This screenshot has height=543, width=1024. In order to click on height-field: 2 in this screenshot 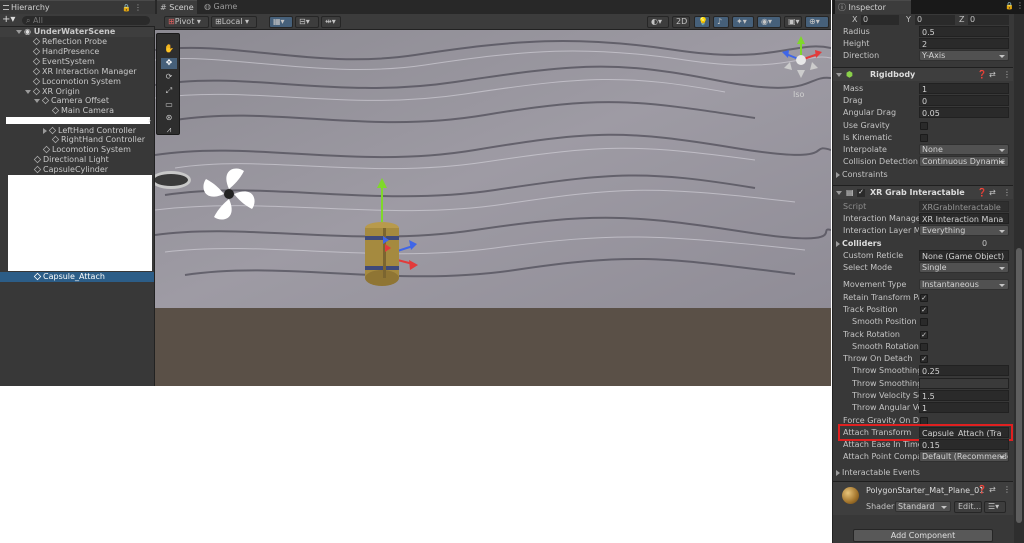, I will do `click(964, 43)`.